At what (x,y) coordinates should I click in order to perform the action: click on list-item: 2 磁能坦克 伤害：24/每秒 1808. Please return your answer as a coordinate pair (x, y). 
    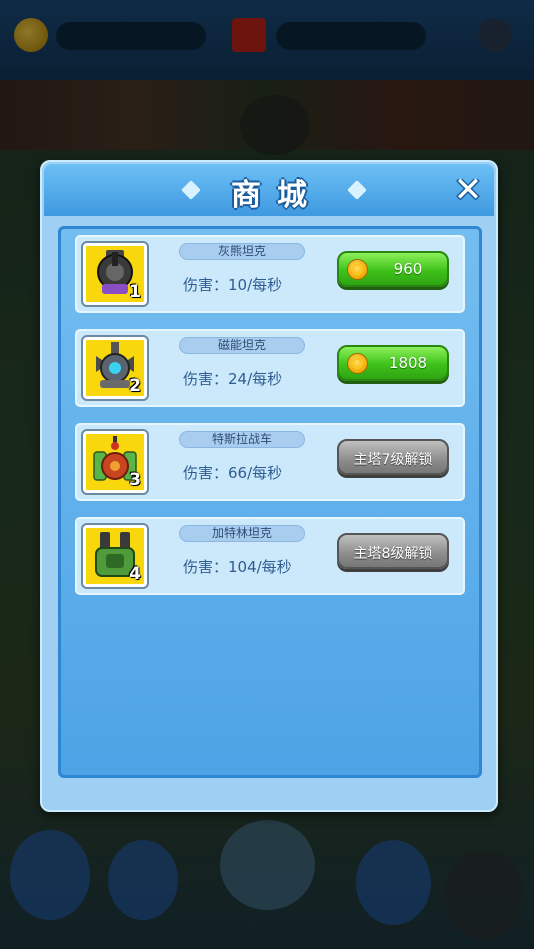
    Looking at the image, I should click on (270, 368).